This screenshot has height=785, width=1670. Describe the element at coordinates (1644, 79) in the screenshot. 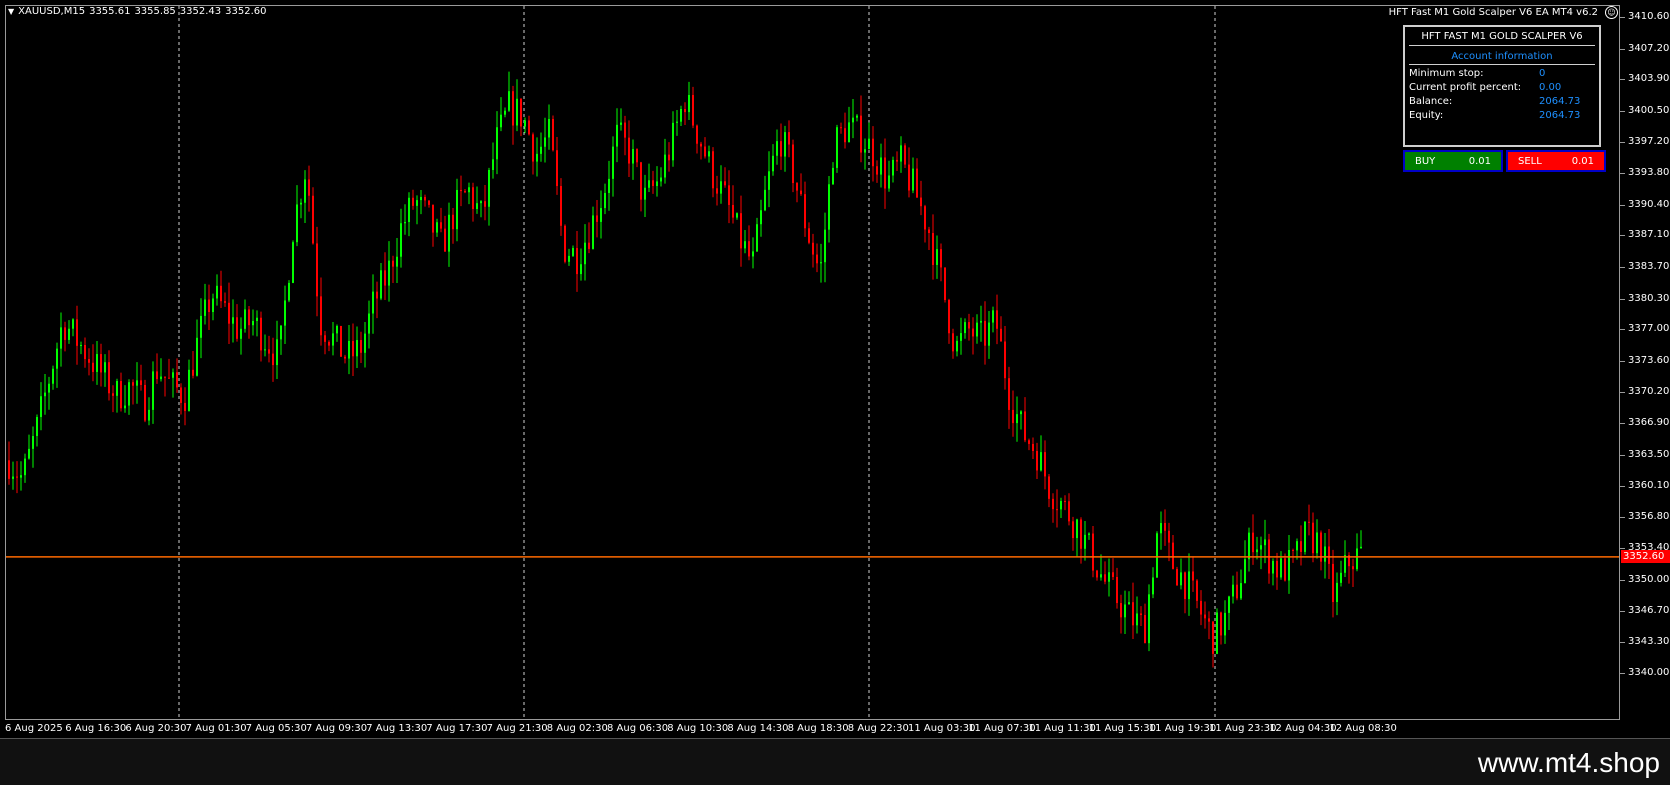

I see `price-tick-label: 3403.90` at that location.